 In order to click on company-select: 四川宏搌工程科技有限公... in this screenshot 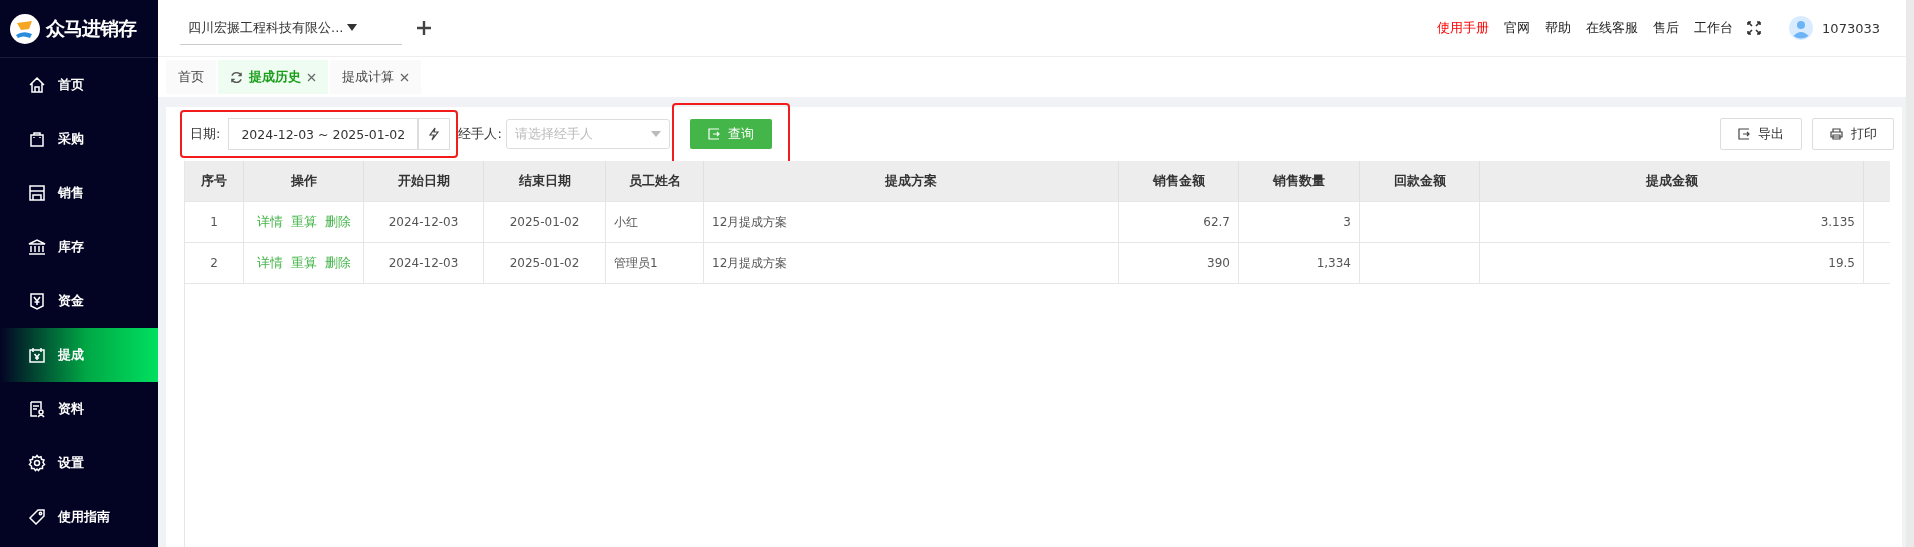, I will do `click(291, 28)`.